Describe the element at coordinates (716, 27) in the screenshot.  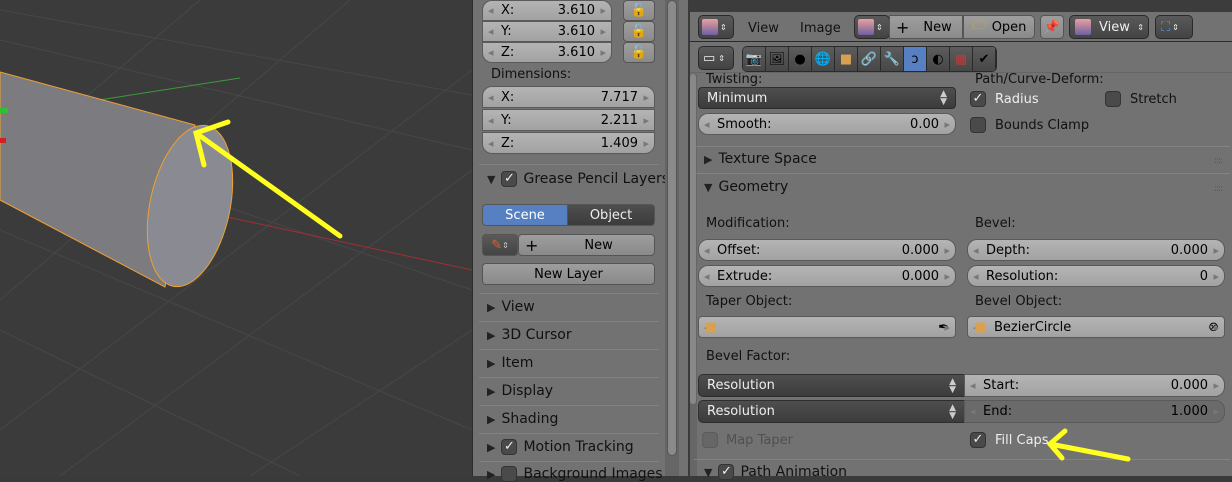
I see `editor-type-selector: ⇕` at that location.